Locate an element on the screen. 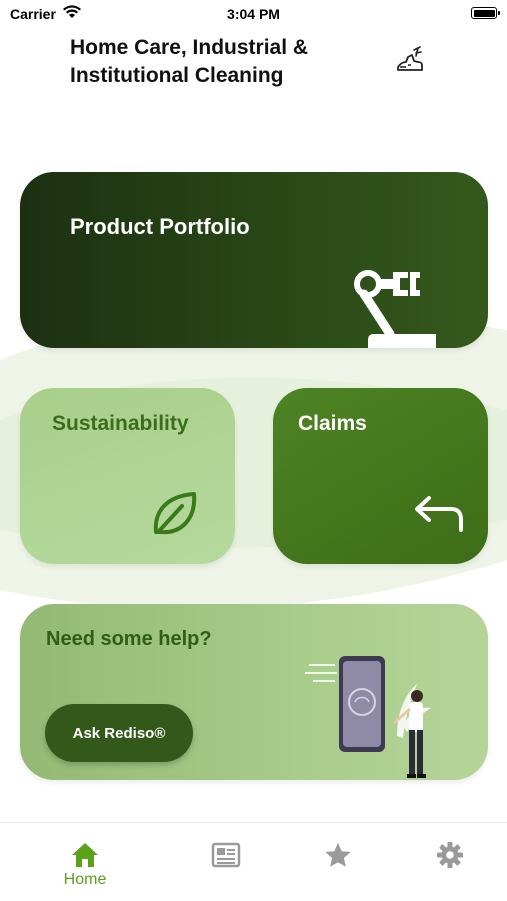 This screenshot has height=901, width=507. tab-favorites is located at coordinates (338, 862).